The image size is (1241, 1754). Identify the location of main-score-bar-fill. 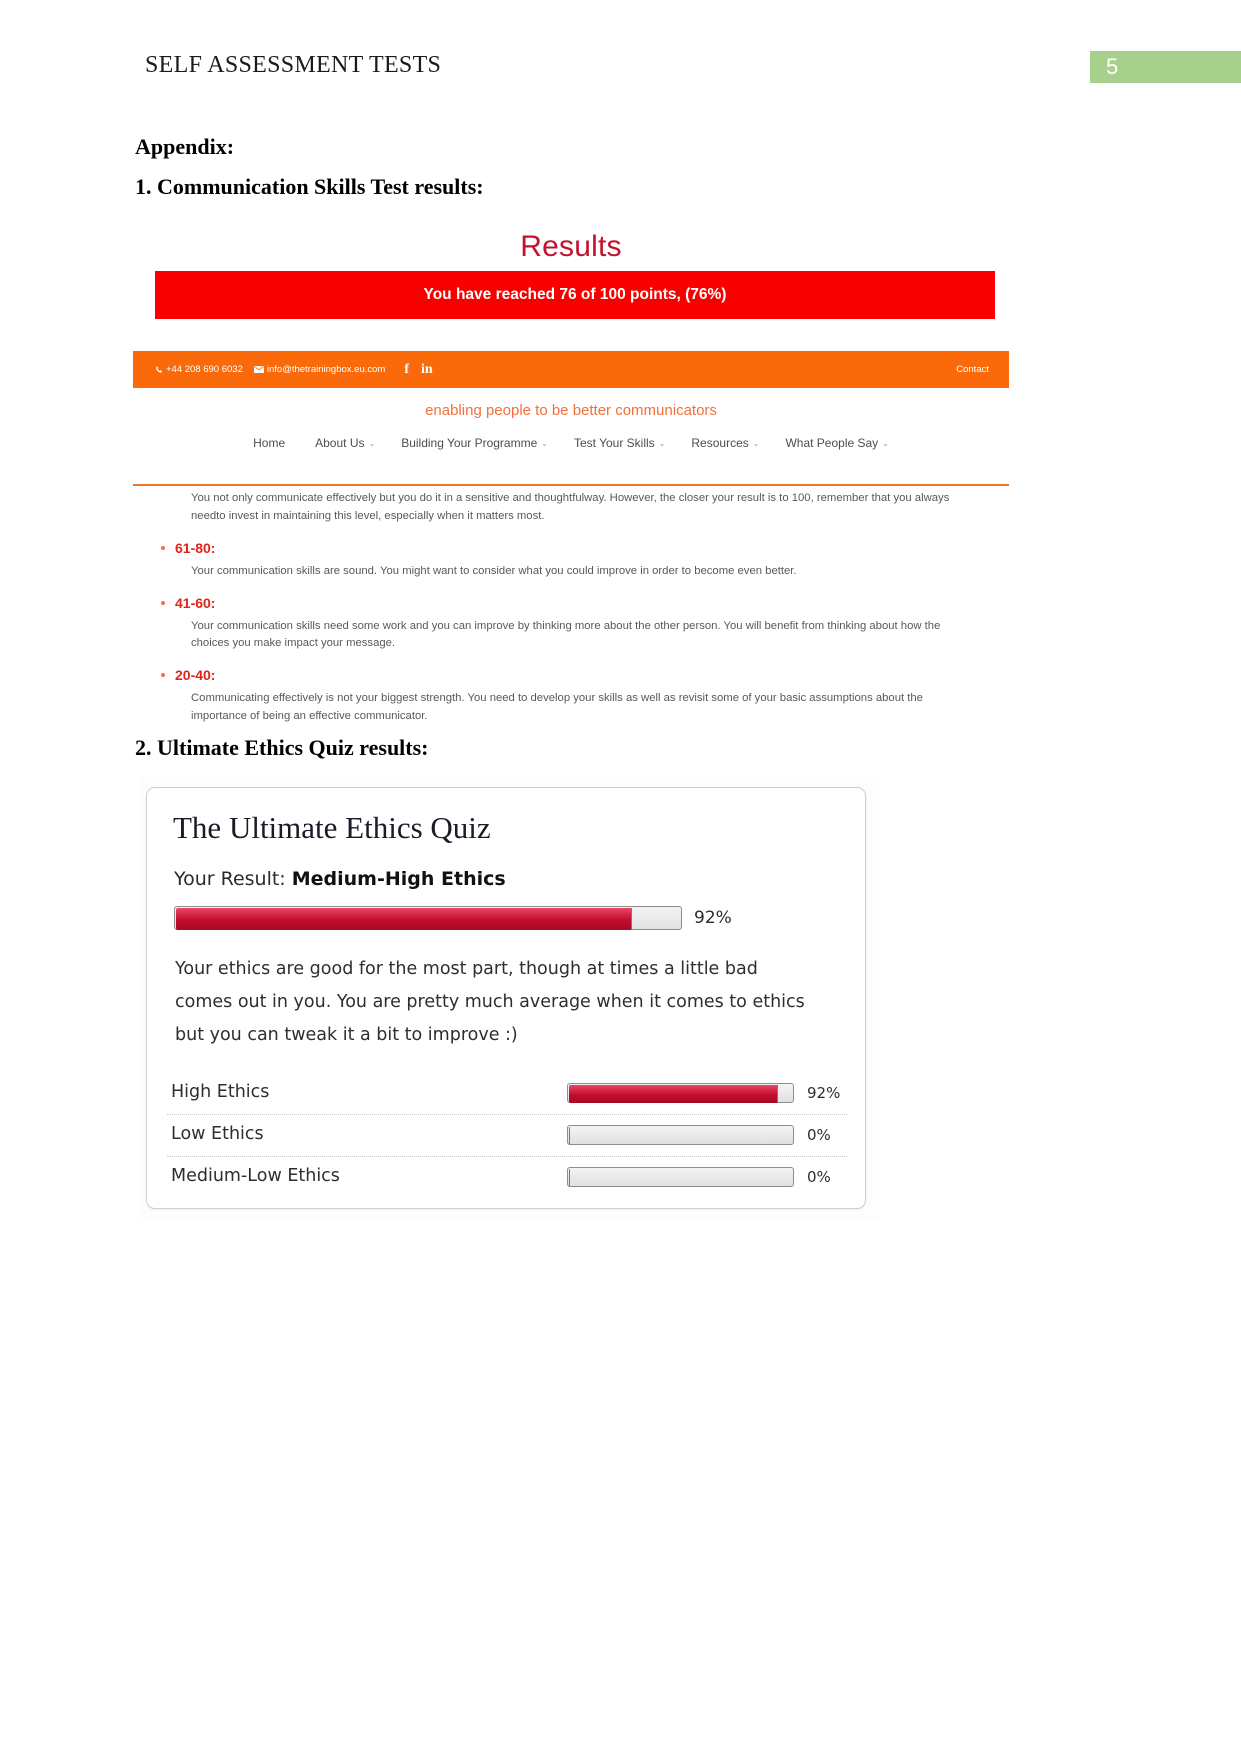
(404, 919).